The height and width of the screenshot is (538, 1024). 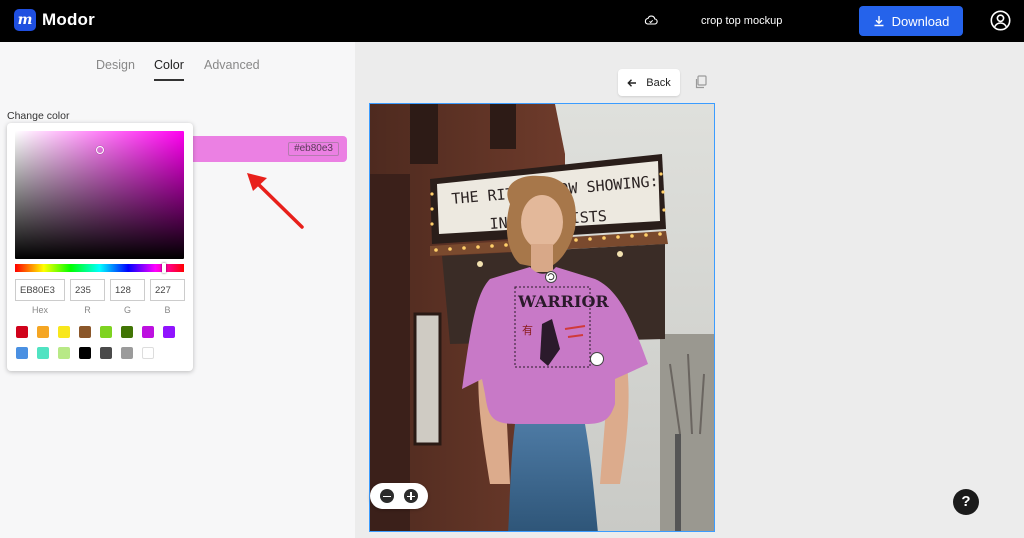 What do you see at coordinates (879, 21) in the screenshot?
I see `download-icon` at bounding box center [879, 21].